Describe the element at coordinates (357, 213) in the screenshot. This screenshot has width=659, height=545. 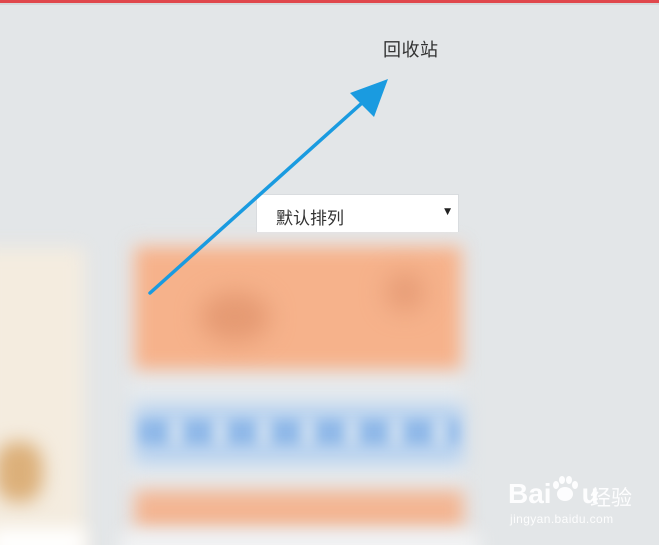
I see `sort-order-select: 默认排列 ▼` at that location.